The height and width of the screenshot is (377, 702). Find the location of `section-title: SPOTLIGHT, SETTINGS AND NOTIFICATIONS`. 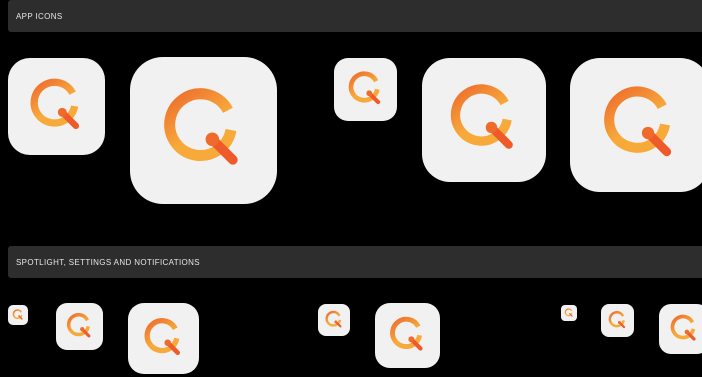

section-title: SPOTLIGHT, SETTINGS AND NOTIFICATIONS is located at coordinates (108, 262).